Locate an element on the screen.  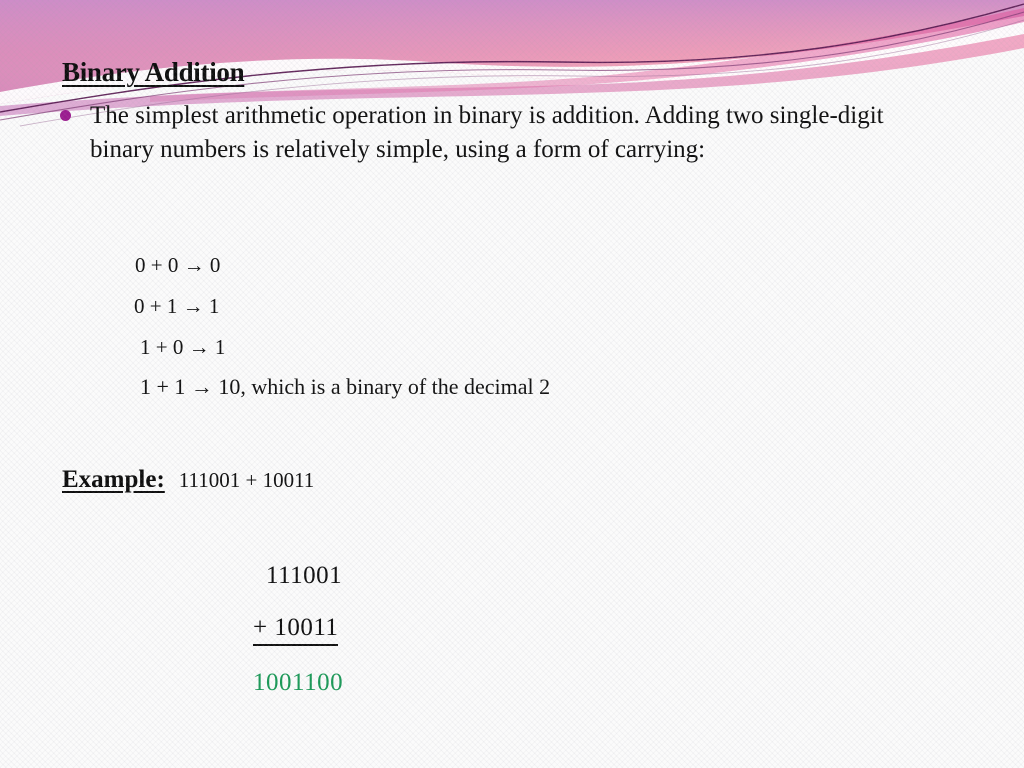
vertical-addition-block: 111001 + 10011 1001100 is located at coordinates (298, 629).